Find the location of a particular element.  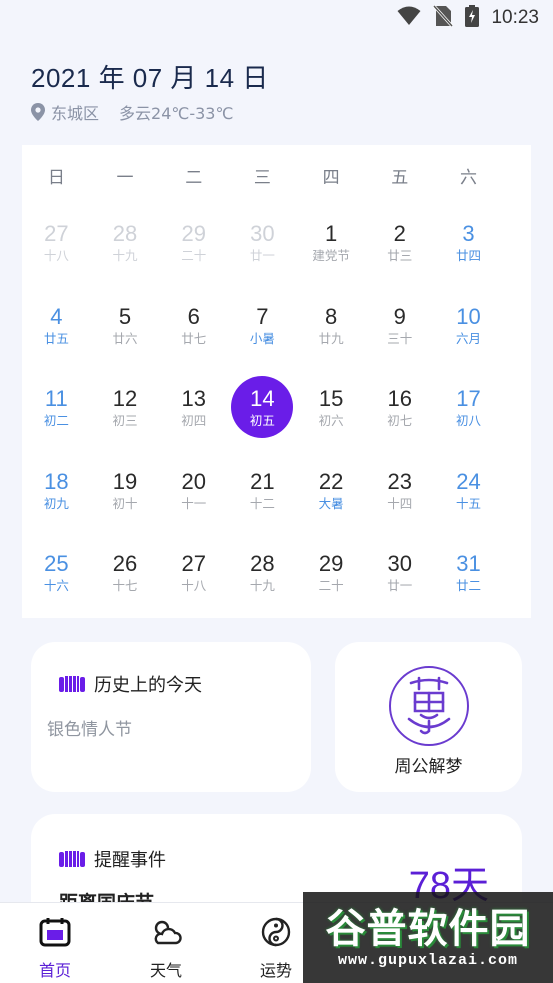

lunar-date: 十五 is located at coordinates (468, 503).